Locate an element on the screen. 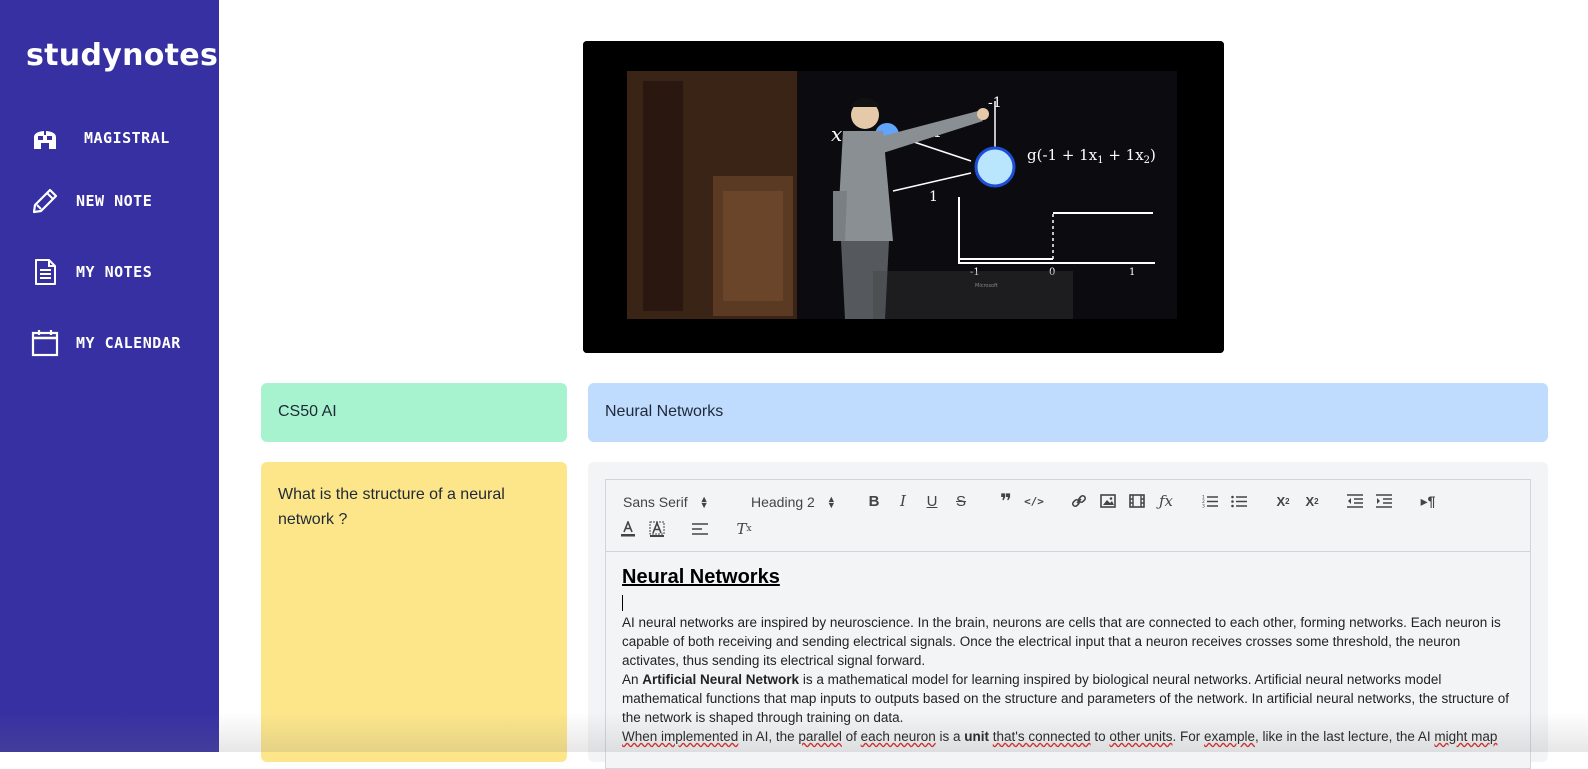  nav-item-new-note: NEW NOTE is located at coordinates (91, 201).